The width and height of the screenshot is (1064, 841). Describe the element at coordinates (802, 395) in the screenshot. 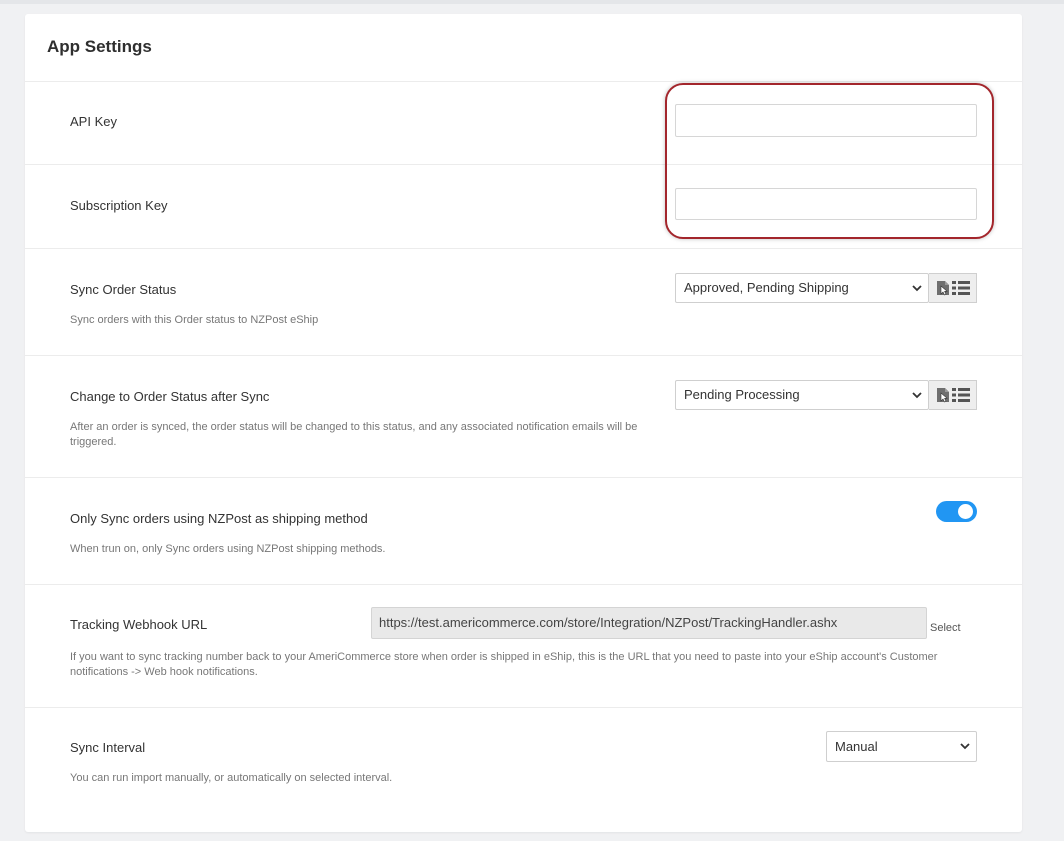

I see `change-order-status-select: Pending Processing` at that location.